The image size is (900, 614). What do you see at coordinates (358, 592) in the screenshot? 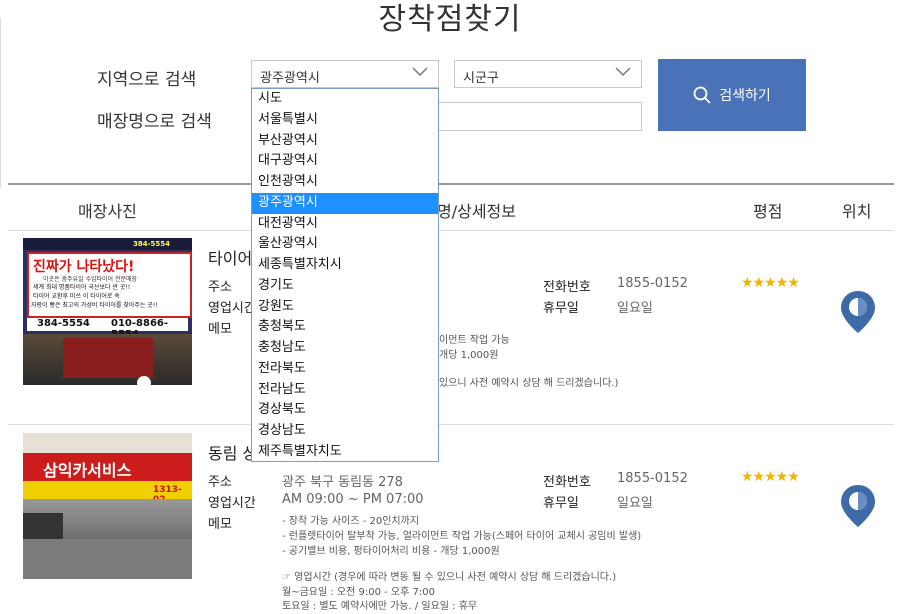
I see `memo-line: 월~금요일 : 오전 9:00 - 오후 7:00` at bounding box center [358, 592].